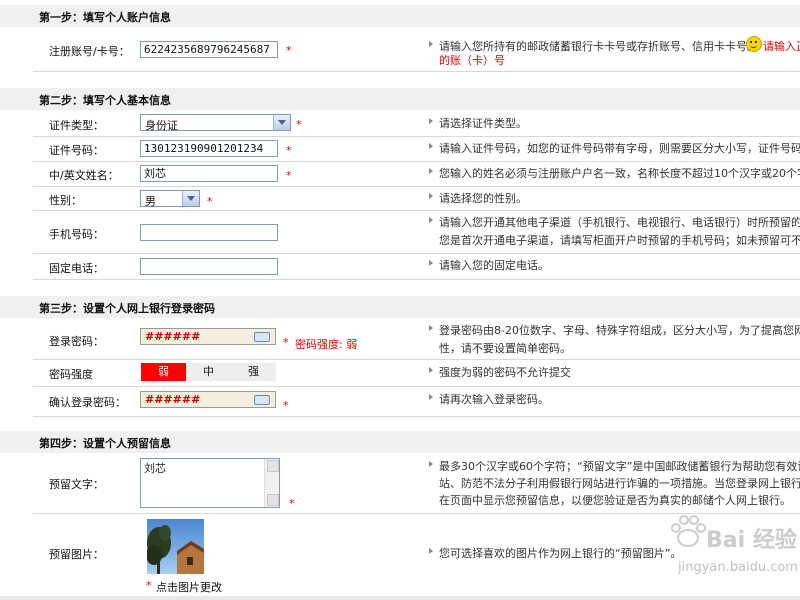  What do you see at coordinates (209, 266) in the screenshot?
I see `phone-input` at bounding box center [209, 266].